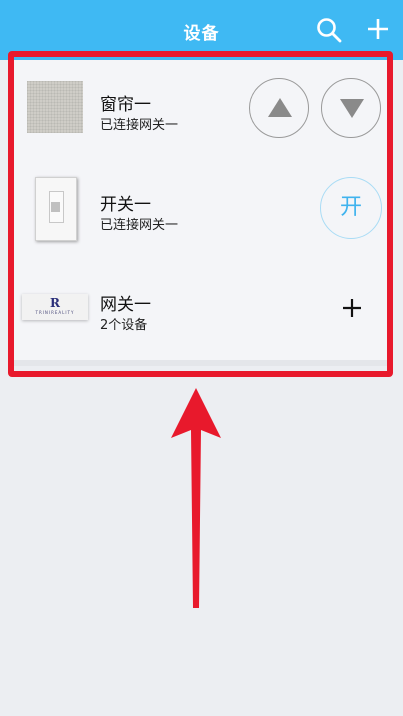  I want to click on search-icon, so click(329, 30).